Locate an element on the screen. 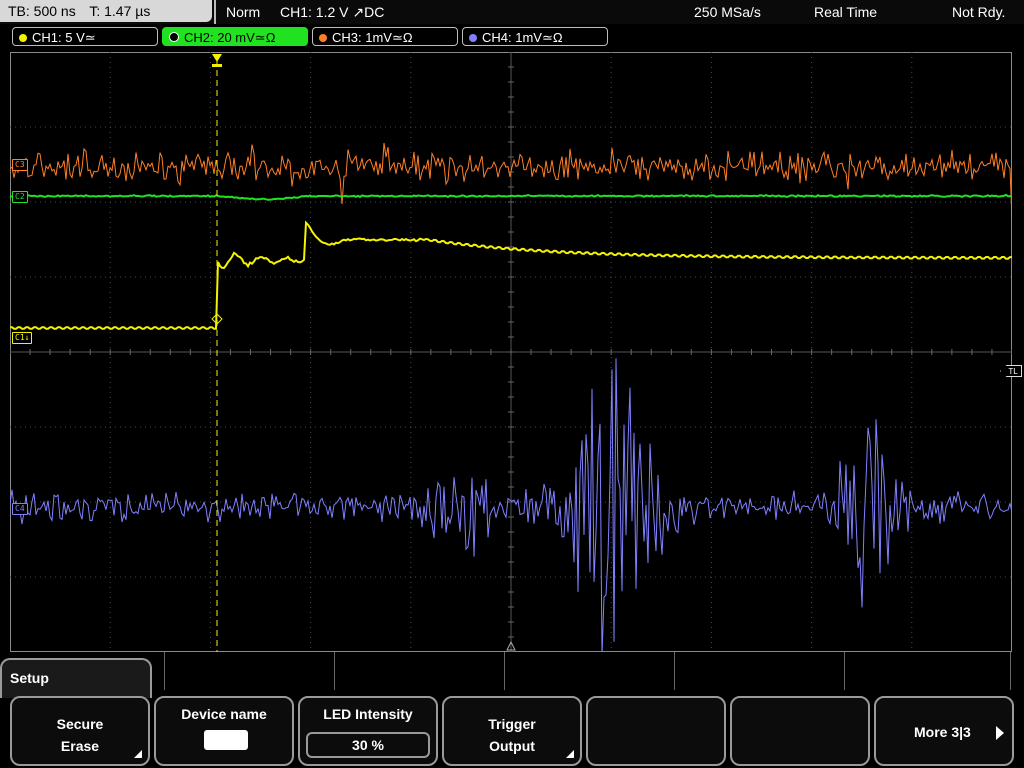  menu-title: Setup is located at coordinates (76, 678).